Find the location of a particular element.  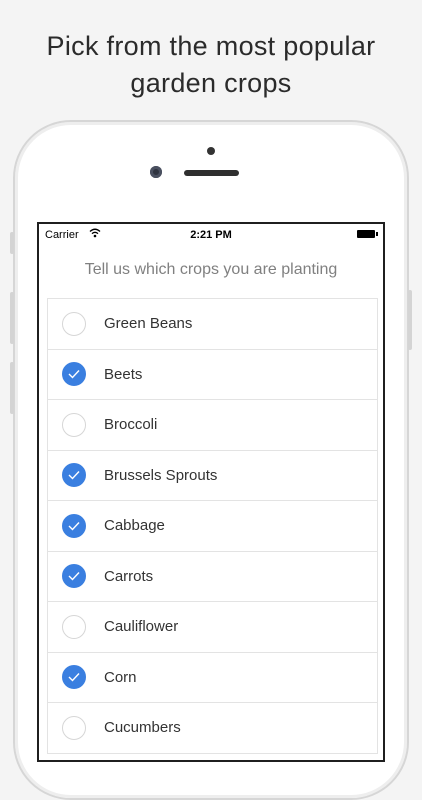

crop-row-green-beans: Green Beans is located at coordinates (212, 324).